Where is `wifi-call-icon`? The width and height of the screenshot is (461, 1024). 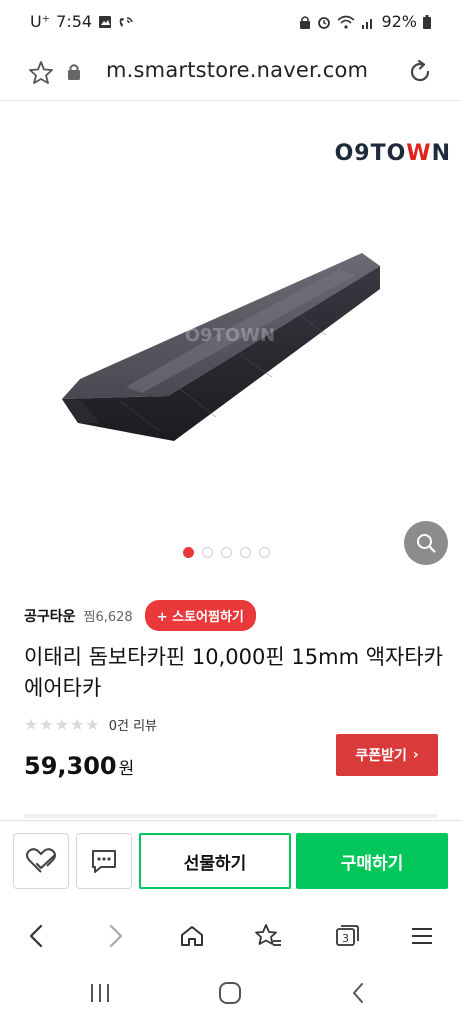 wifi-call-icon is located at coordinates (126, 21).